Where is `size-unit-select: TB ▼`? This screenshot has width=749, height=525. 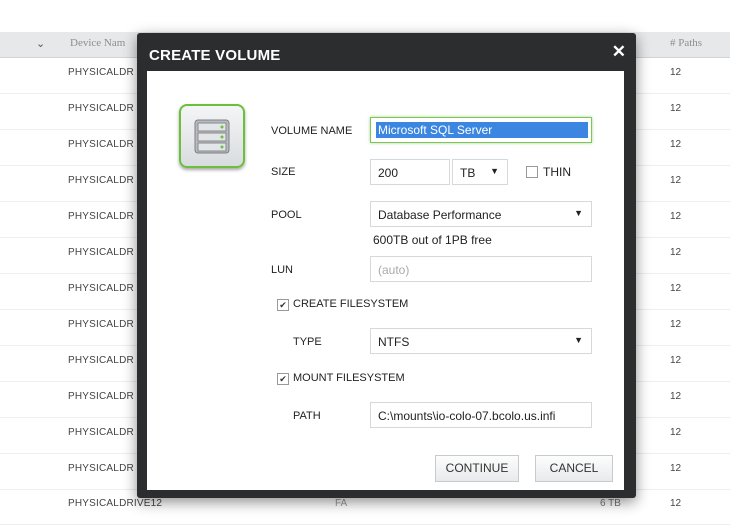 size-unit-select: TB ▼ is located at coordinates (480, 172).